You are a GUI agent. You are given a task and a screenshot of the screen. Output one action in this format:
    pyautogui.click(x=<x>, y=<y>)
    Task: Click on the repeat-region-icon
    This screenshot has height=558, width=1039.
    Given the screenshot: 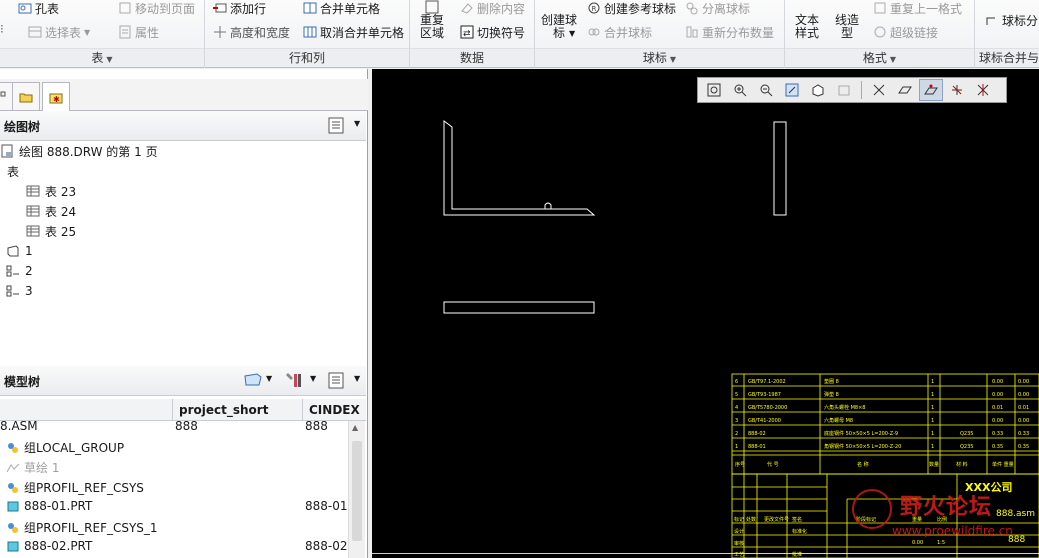 What is the action you would take?
    pyautogui.click(x=432, y=7)
    